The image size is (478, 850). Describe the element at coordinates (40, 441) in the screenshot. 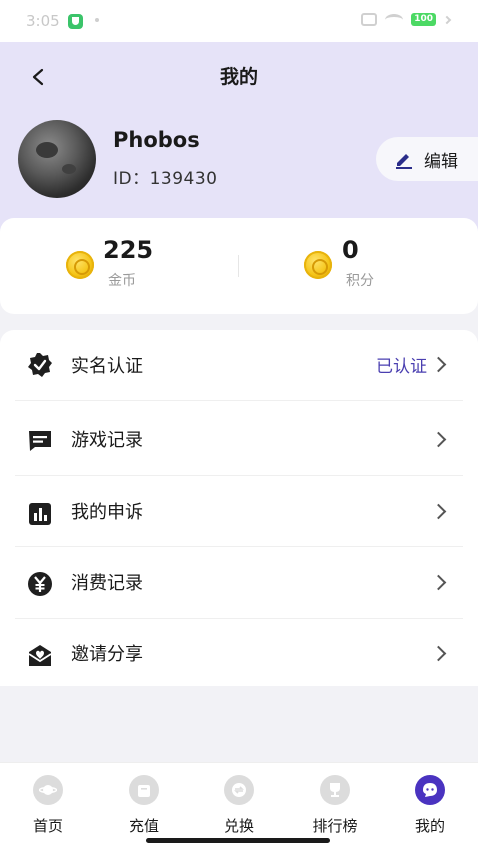

I see `message-square-icon` at that location.